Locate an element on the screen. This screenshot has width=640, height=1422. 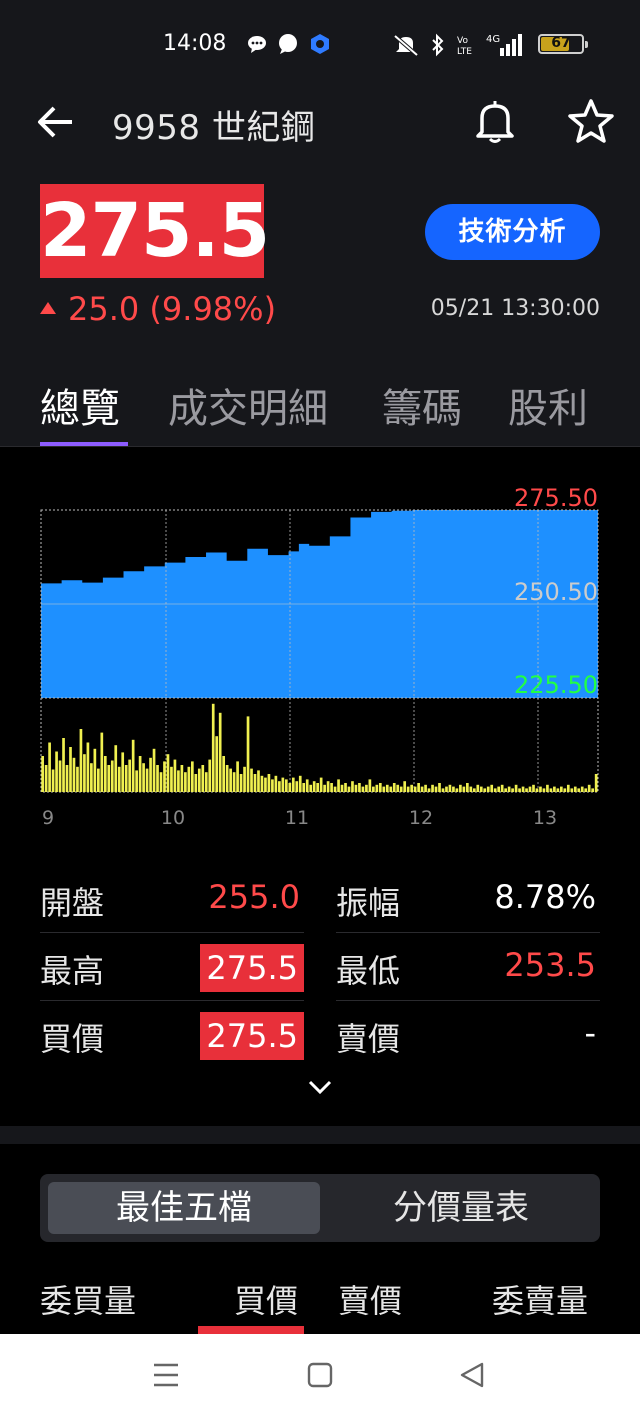
bell-icon is located at coordinates (495, 121).